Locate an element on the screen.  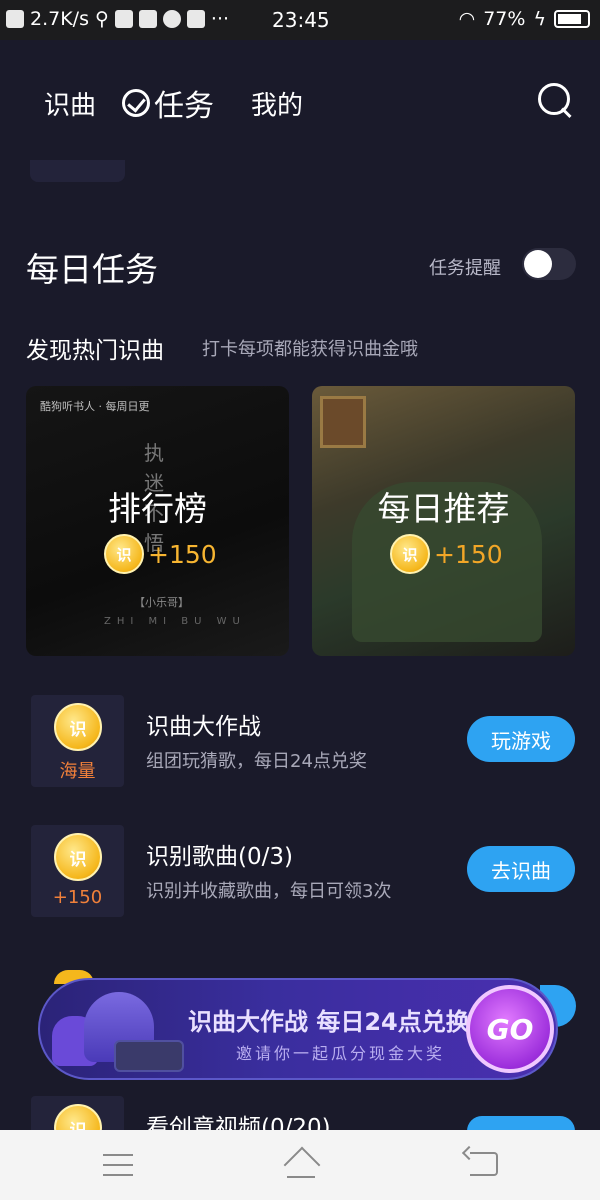
banner-illustration is located at coordinates (119, 1029).